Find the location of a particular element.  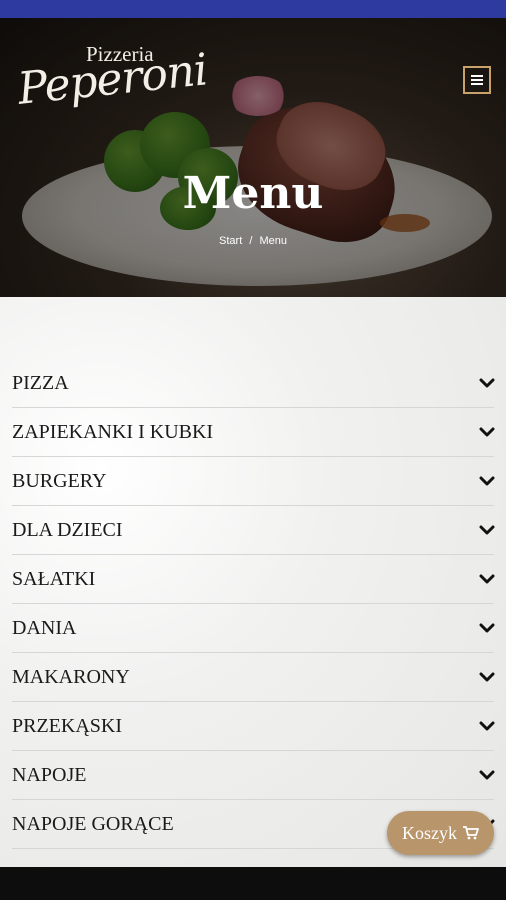

breadcrumb: Start / Menu is located at coordinates (253, 241).